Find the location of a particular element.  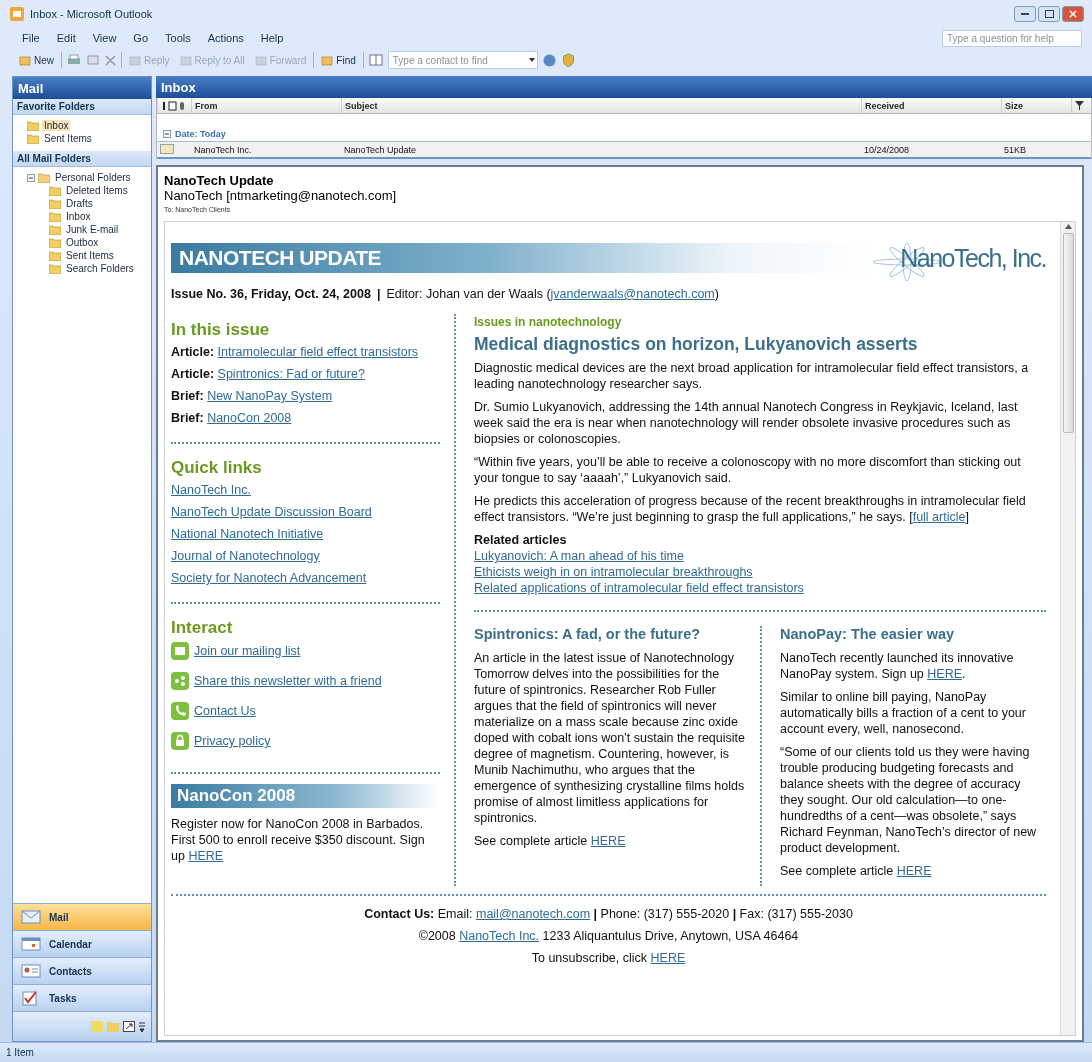

column-header: Received is located at coordinates (931, 105).